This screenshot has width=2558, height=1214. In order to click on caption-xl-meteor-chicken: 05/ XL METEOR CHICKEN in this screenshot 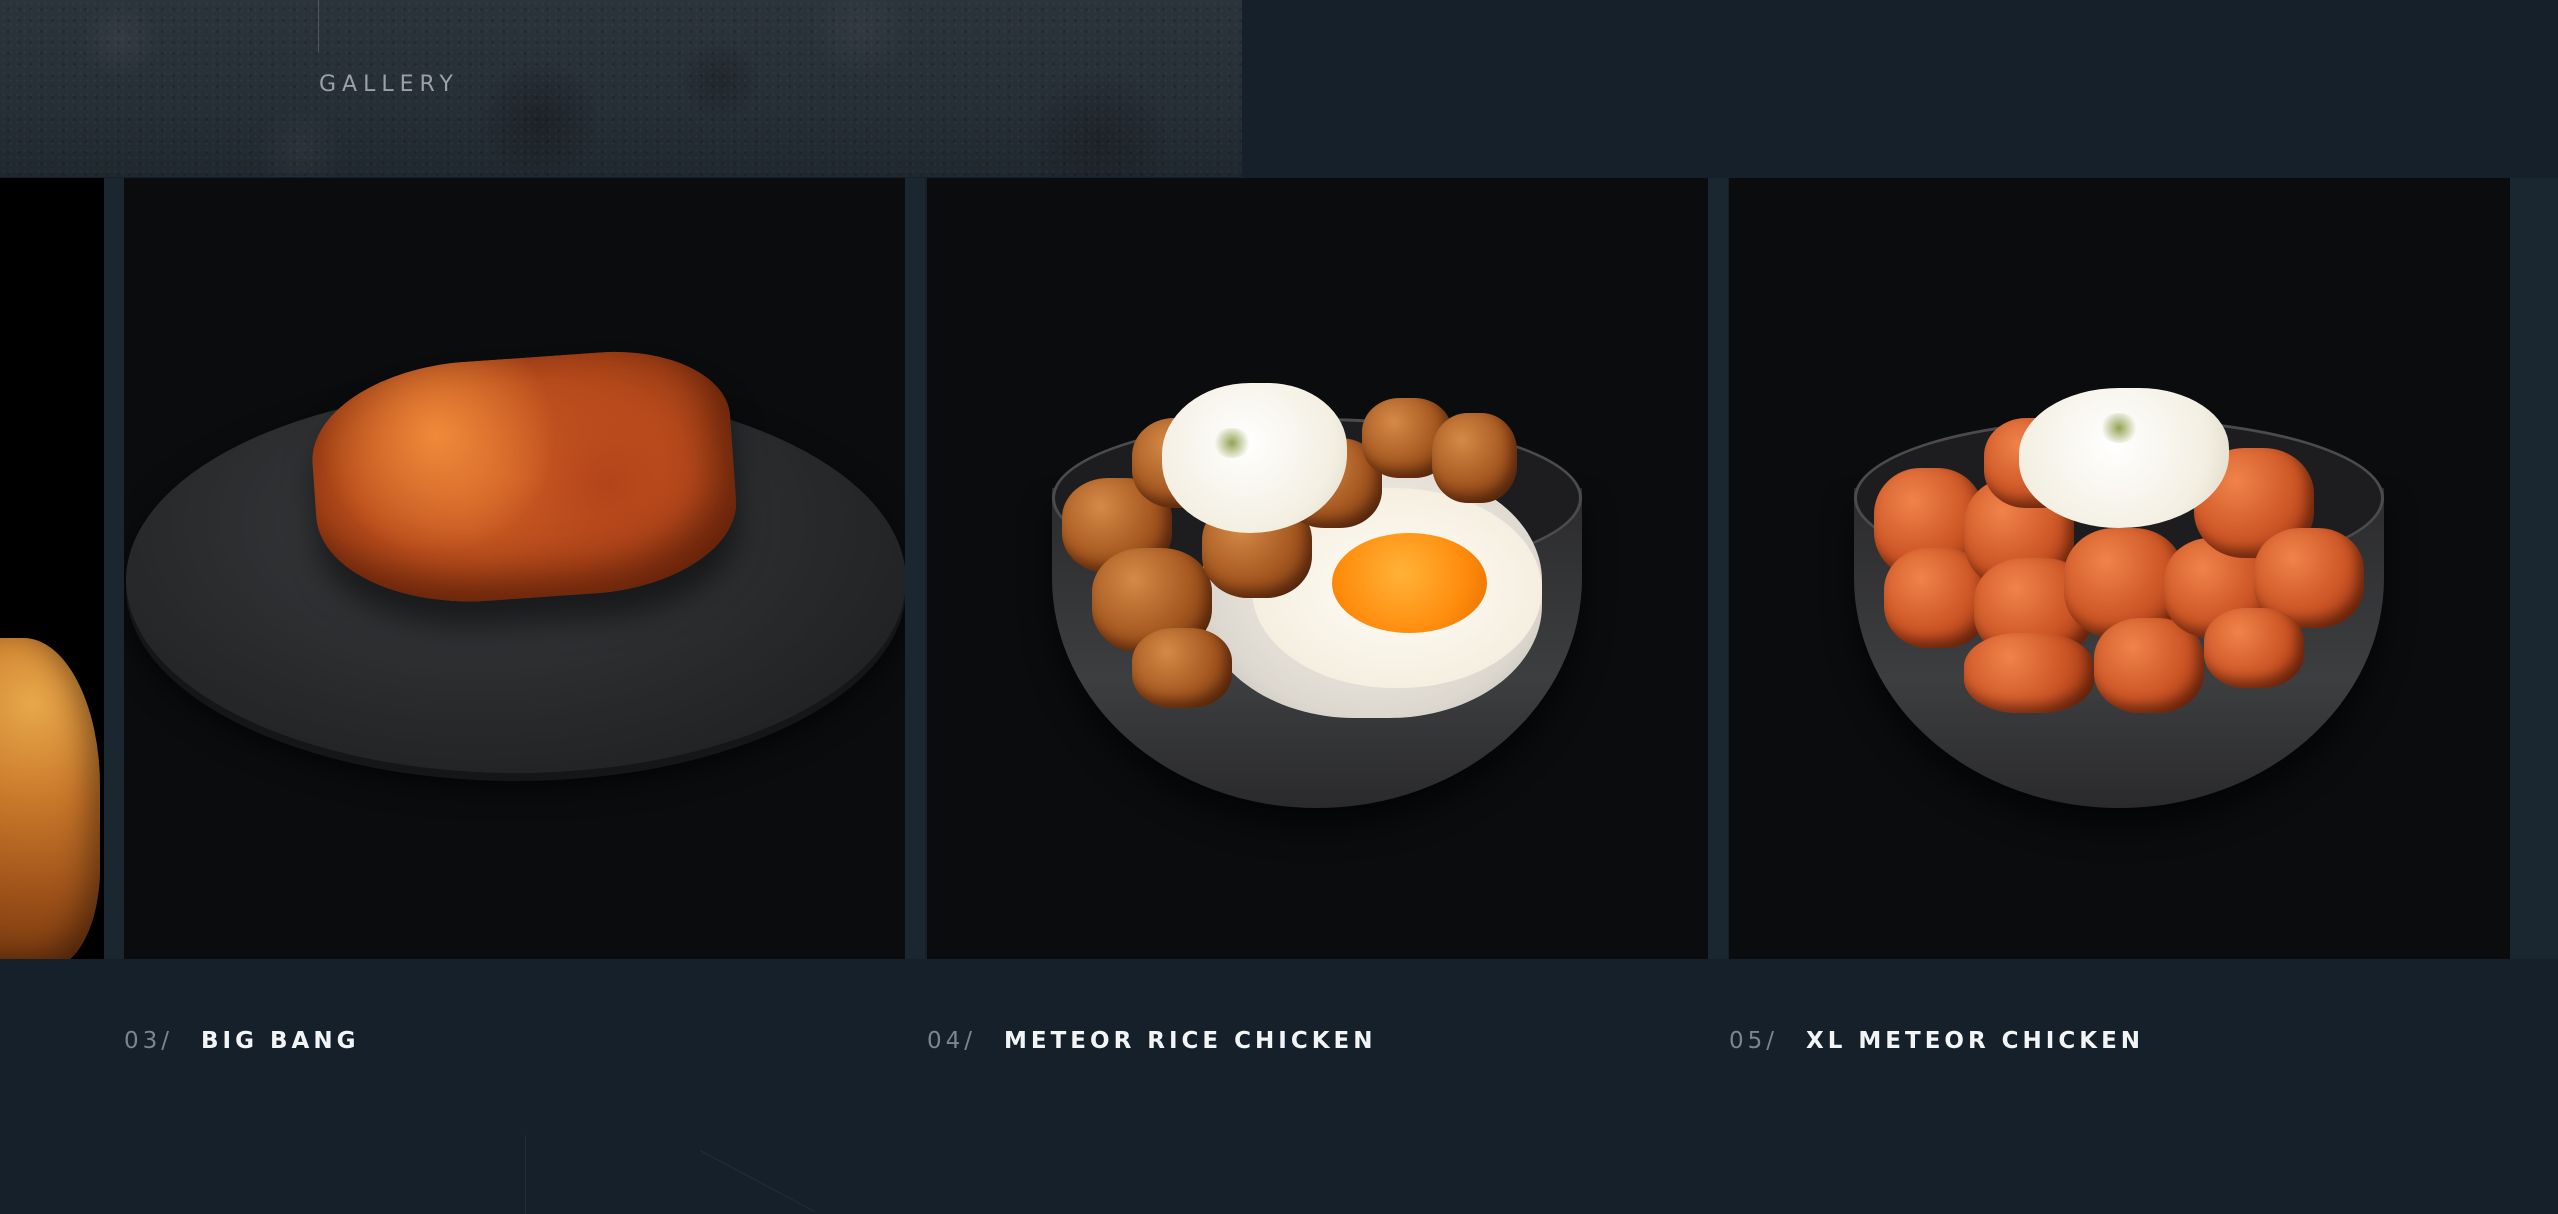, I will do `click(1936, 1041)`.